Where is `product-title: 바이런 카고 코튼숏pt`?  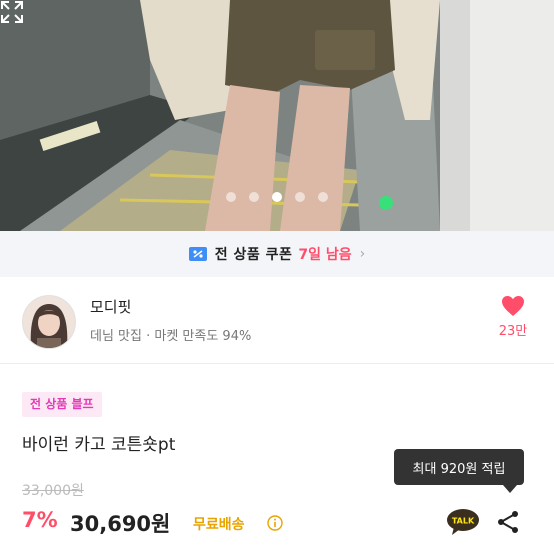
product-title: 바이런 카고 코튼숏pt is located at coordinates (99, 445).